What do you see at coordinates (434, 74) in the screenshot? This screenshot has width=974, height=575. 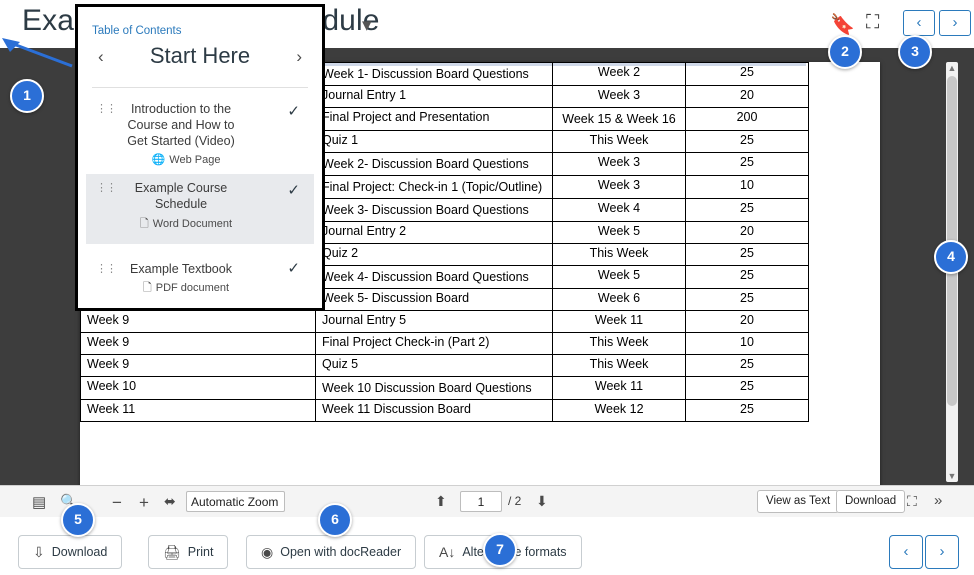 I see `cell-assignment: Week 1- Discussion Board Questions` at bounding box center [434, 74].